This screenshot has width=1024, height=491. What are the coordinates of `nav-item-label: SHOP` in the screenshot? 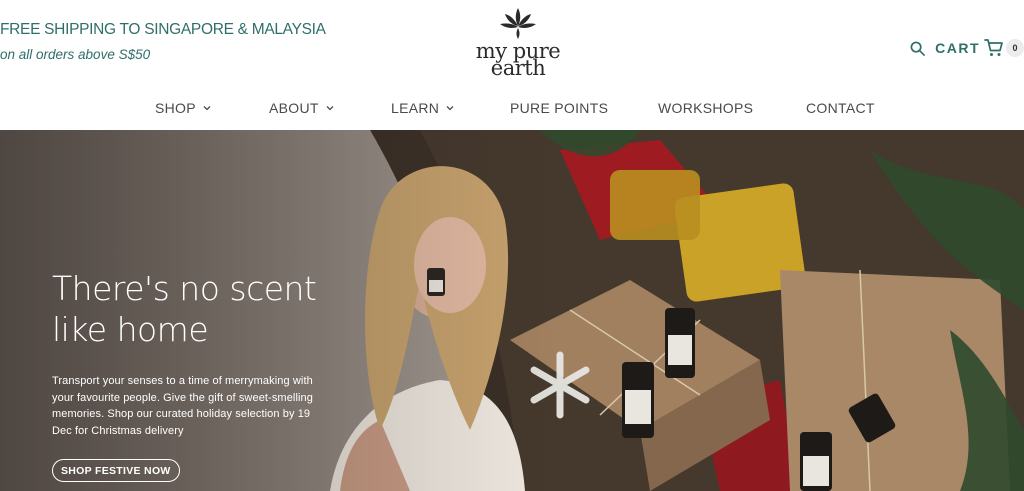 It's located at (175, 108).